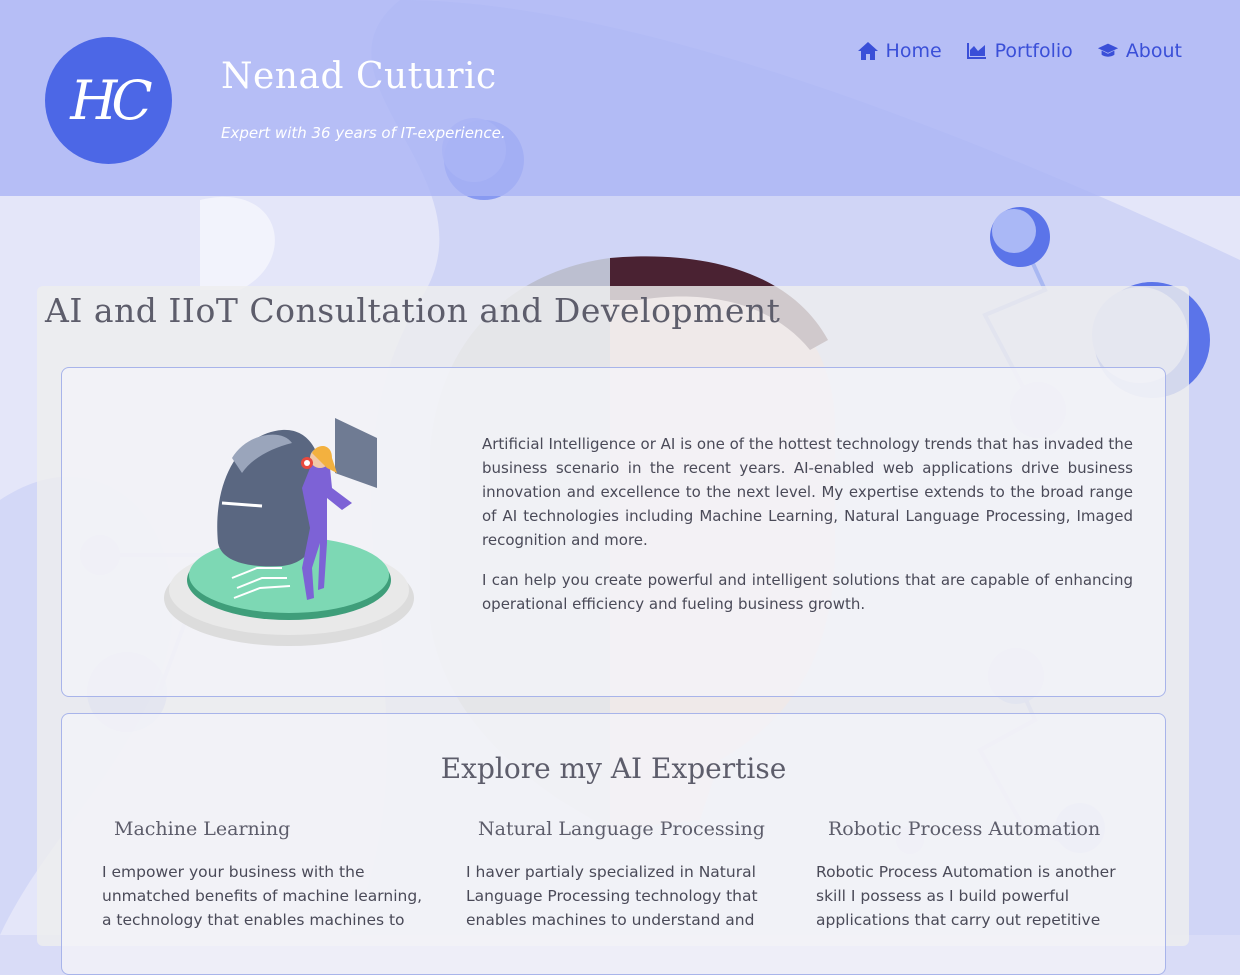  Describe the element at coordinates (363, 133) in the screenshot. I see `site-tagline: Expert with 36 years of IT-experience.` at that location.